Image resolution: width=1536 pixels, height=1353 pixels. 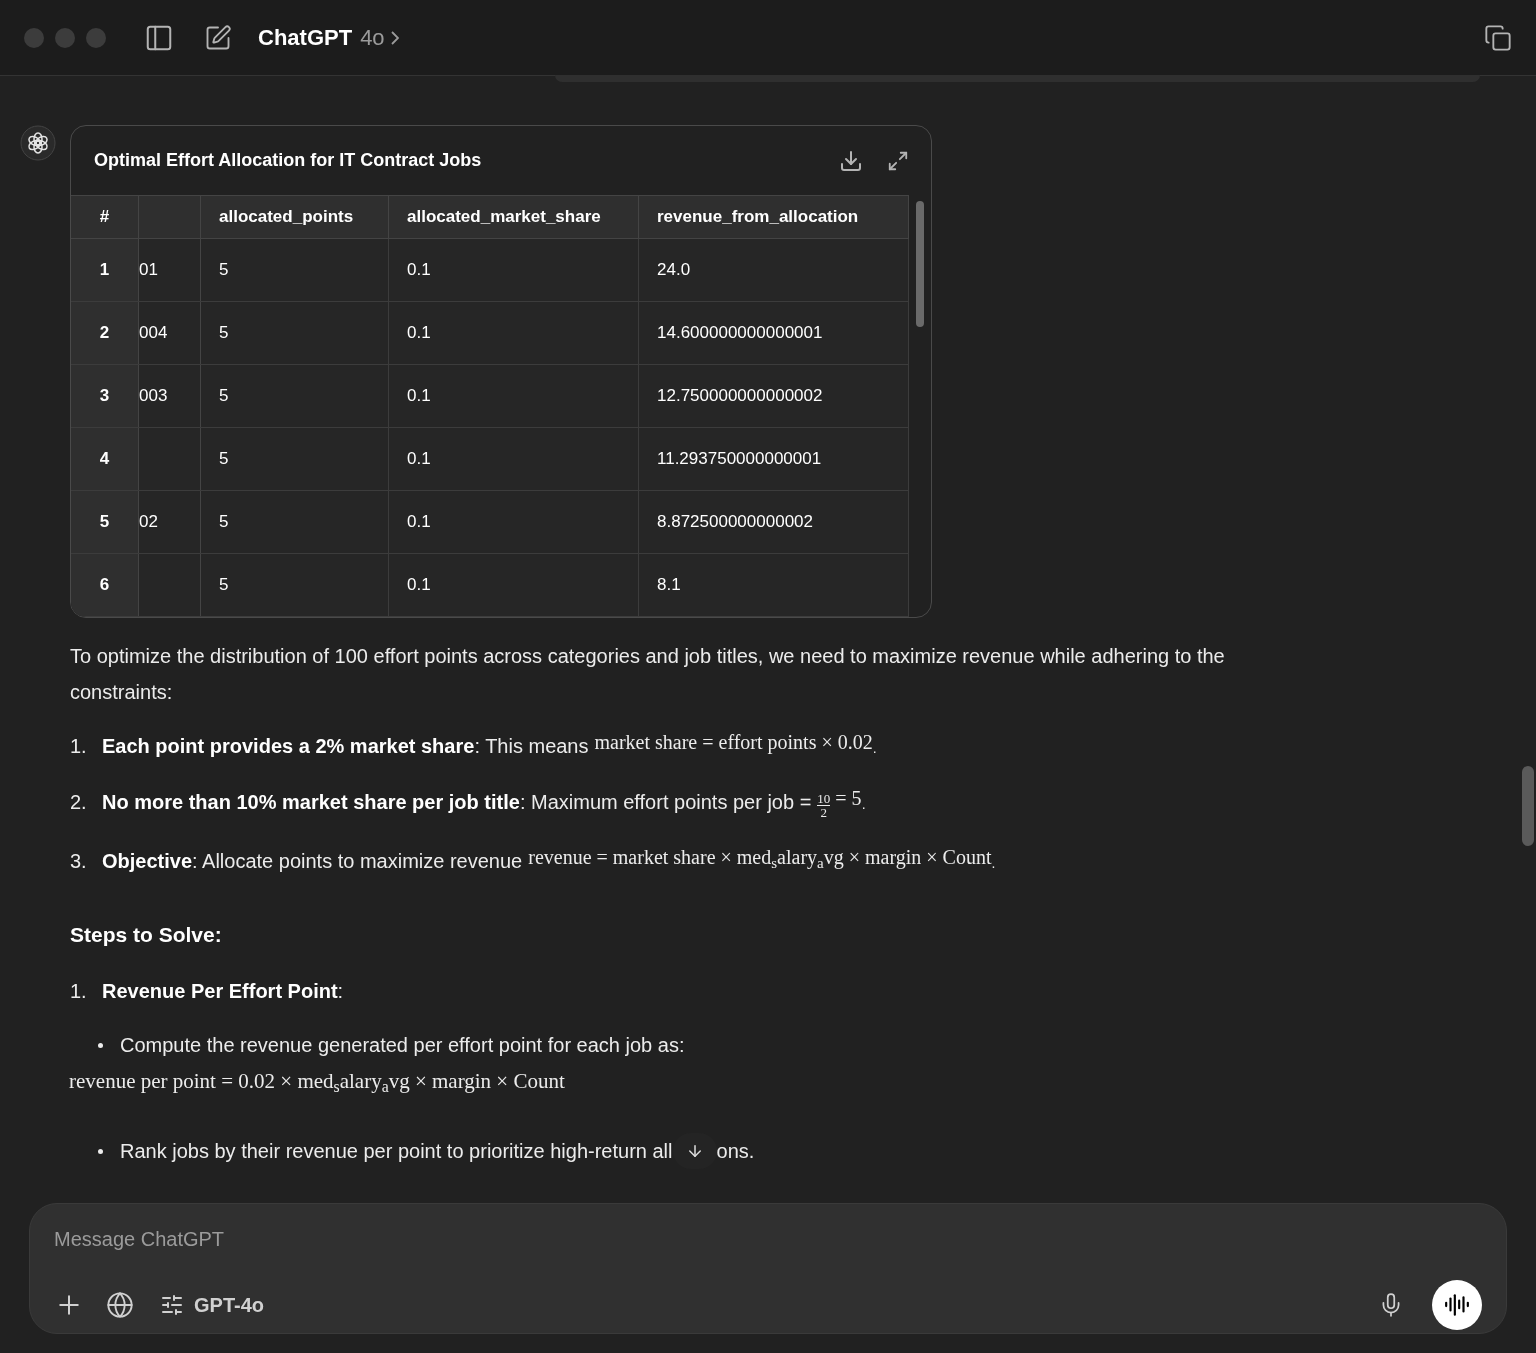 What do you see at coordinates (317, 1082) in the screenshot?
I see `math-formula: revenue per point = 0.02 × med$_{s}$alary$_{a}$vg × margin × Count` at bounding box center [317, 1082].